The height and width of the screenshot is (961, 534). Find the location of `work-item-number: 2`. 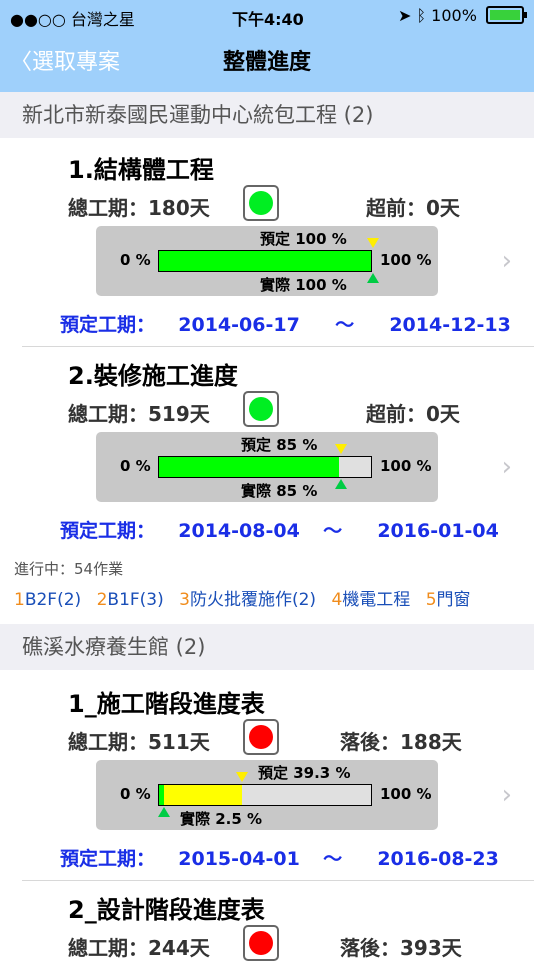

work-item-number: 2 is located at coordinates (102, 600).